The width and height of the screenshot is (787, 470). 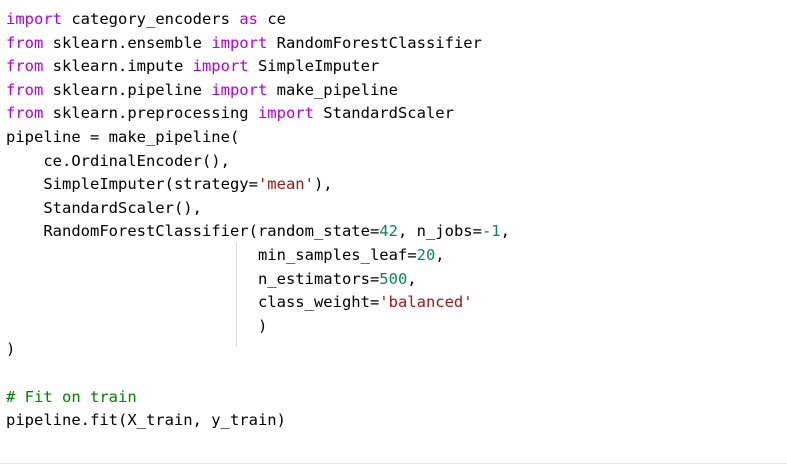 What do you see at coordinates (146, 420) in the screenshot?
I see `code-token-text: pipeline.fit(X_train, y_train)` at bounding box center [146, 420].